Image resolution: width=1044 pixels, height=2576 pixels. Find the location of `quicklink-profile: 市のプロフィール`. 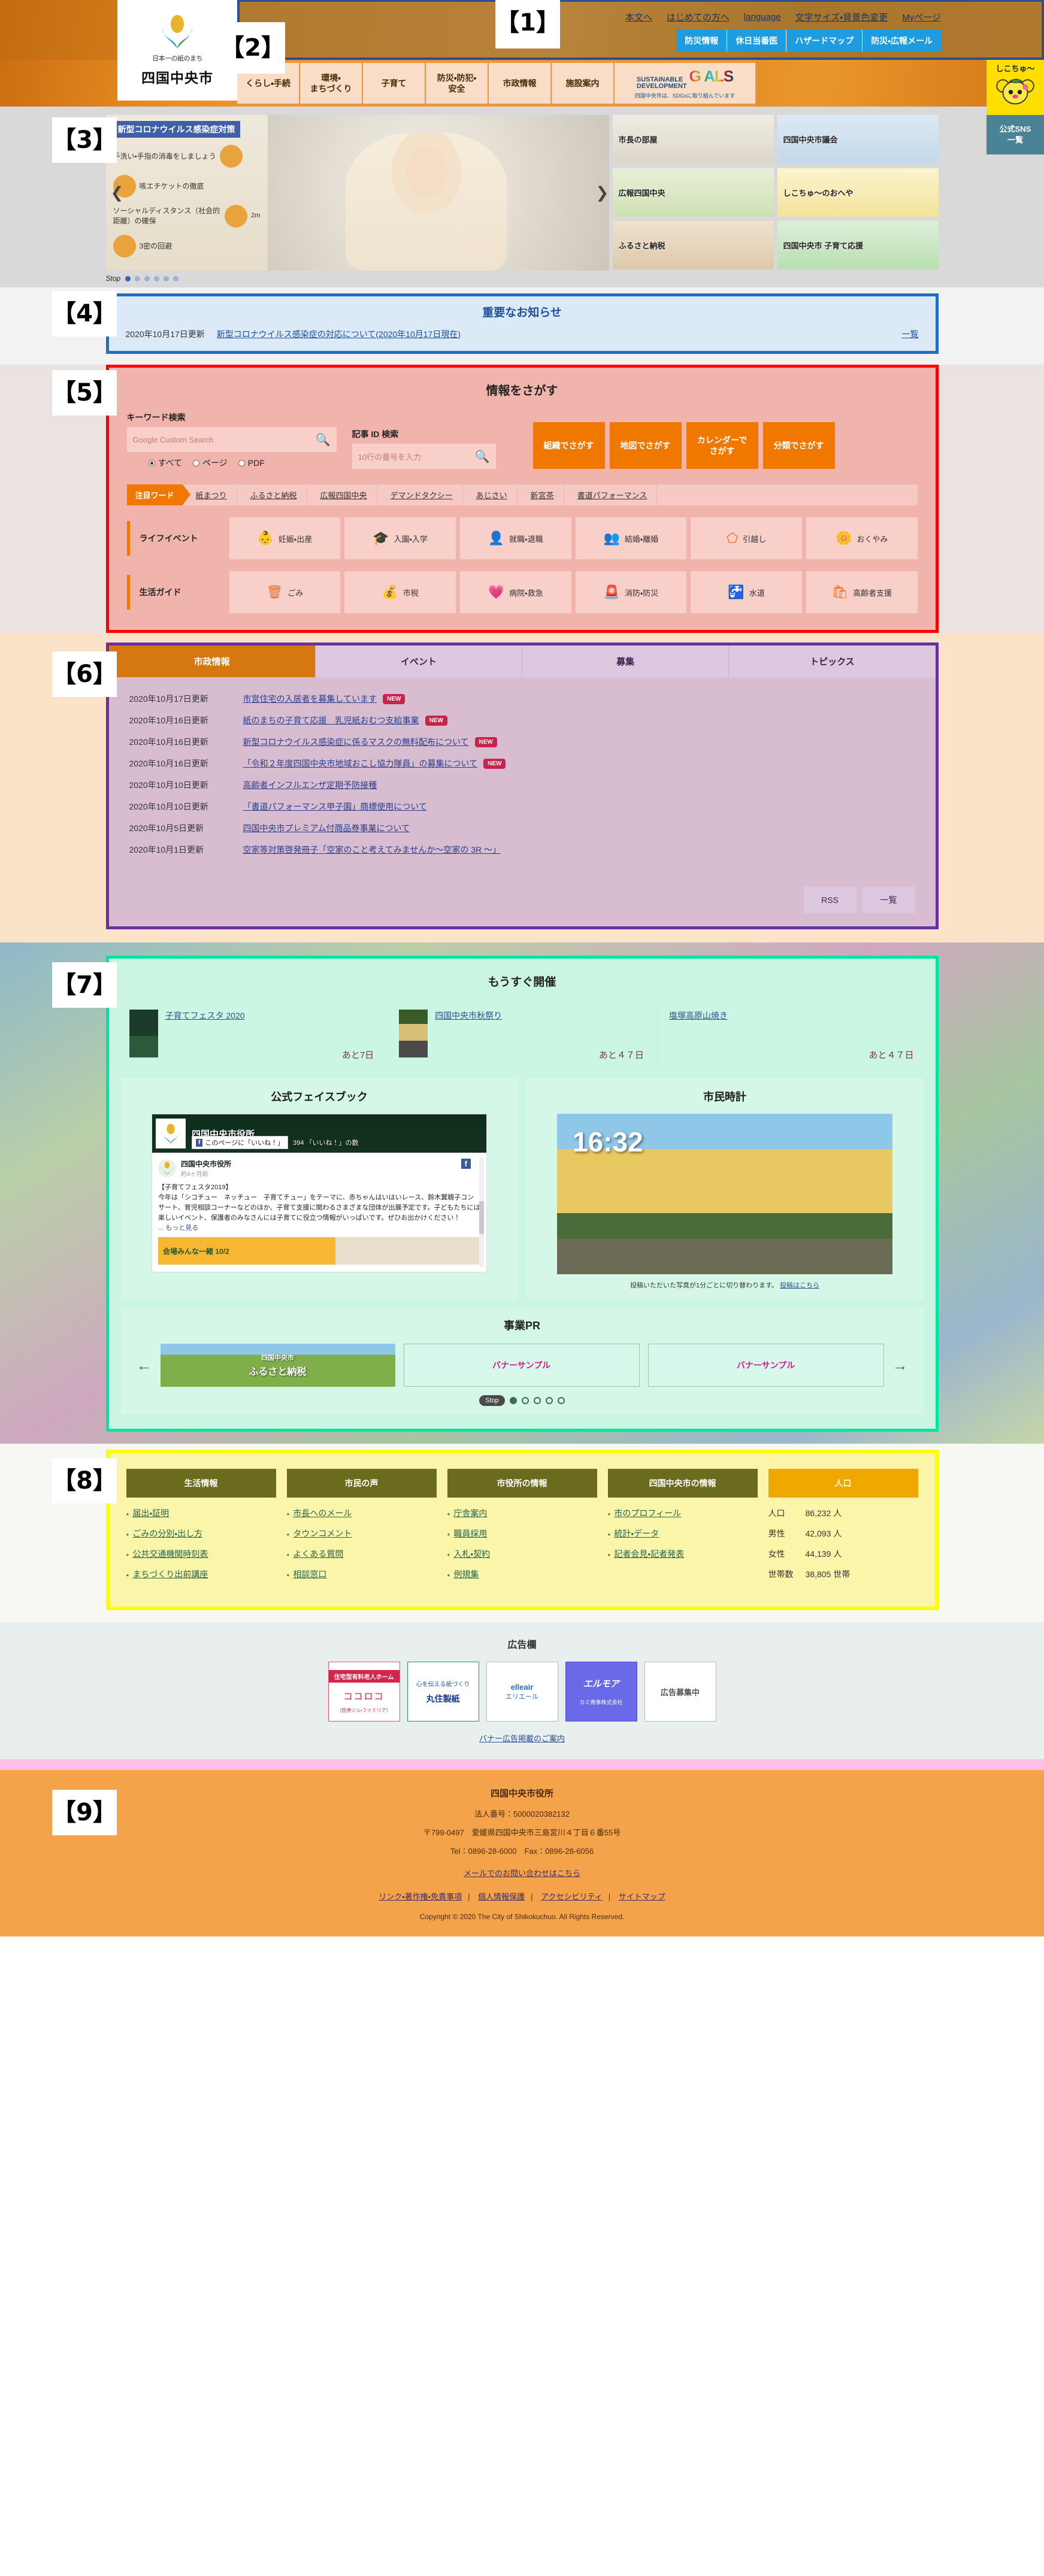

quicklink-profile: 市のプロフィール is located at coordinates (683, 1513).